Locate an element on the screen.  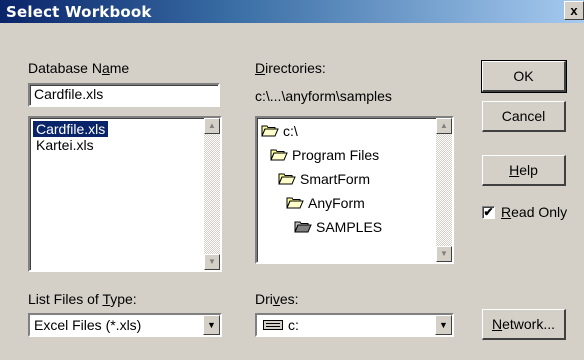
directories-label-post: irectories: is located at coordinates (295, 68).